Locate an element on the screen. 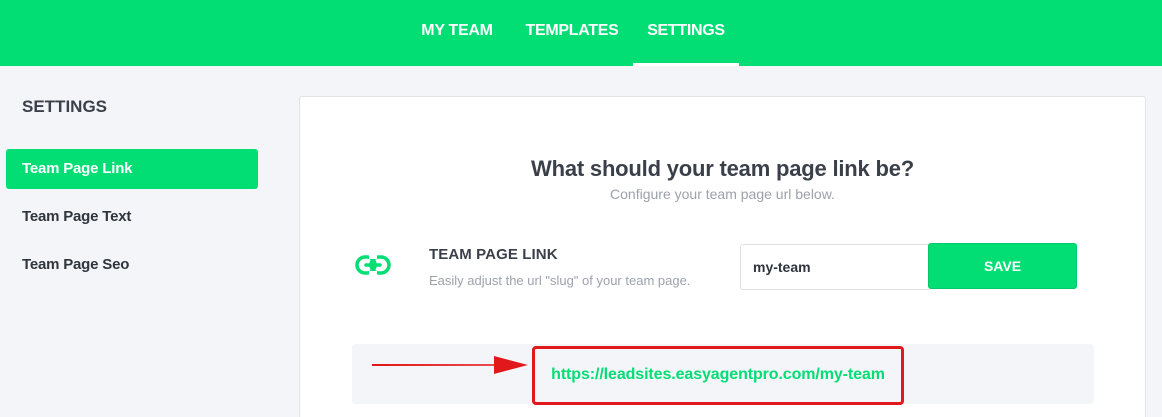 The height and width of the screenshot is (417, 1162). save-button: SAVE is located at coordinates (1002, 266).